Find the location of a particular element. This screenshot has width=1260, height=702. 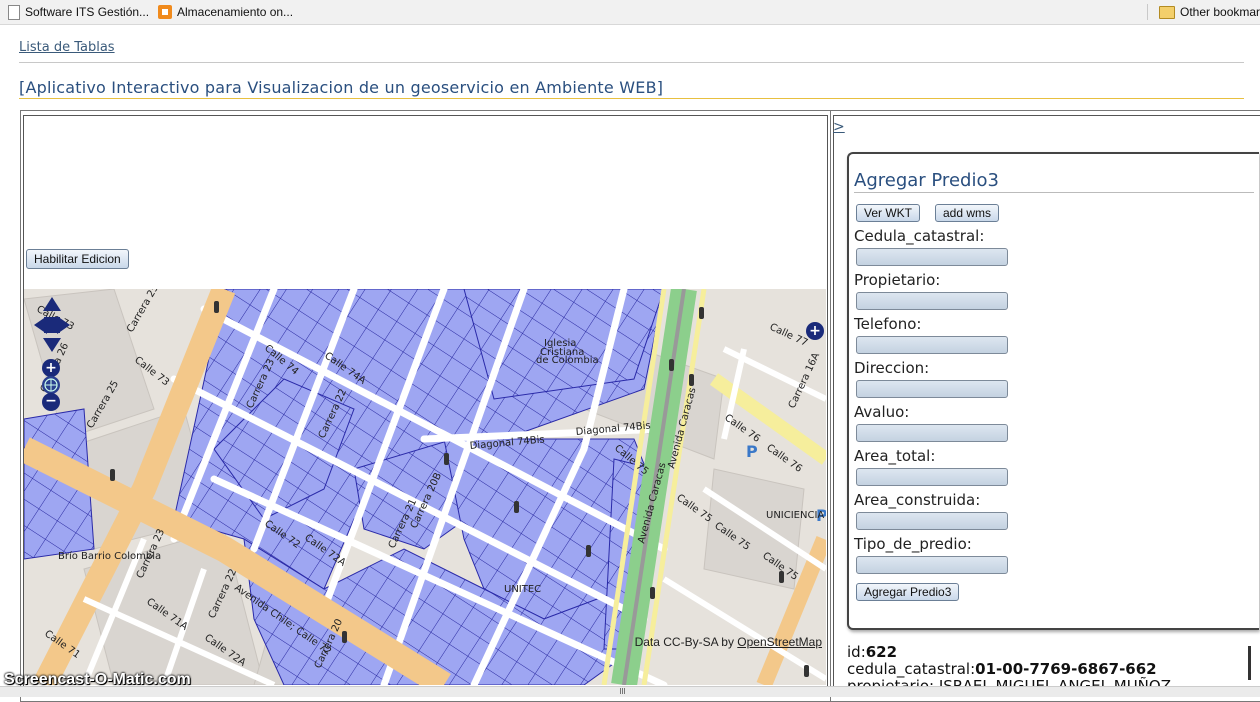

parcel-type-label: Tipo_de_predio: is located at coordinates (913, 544).